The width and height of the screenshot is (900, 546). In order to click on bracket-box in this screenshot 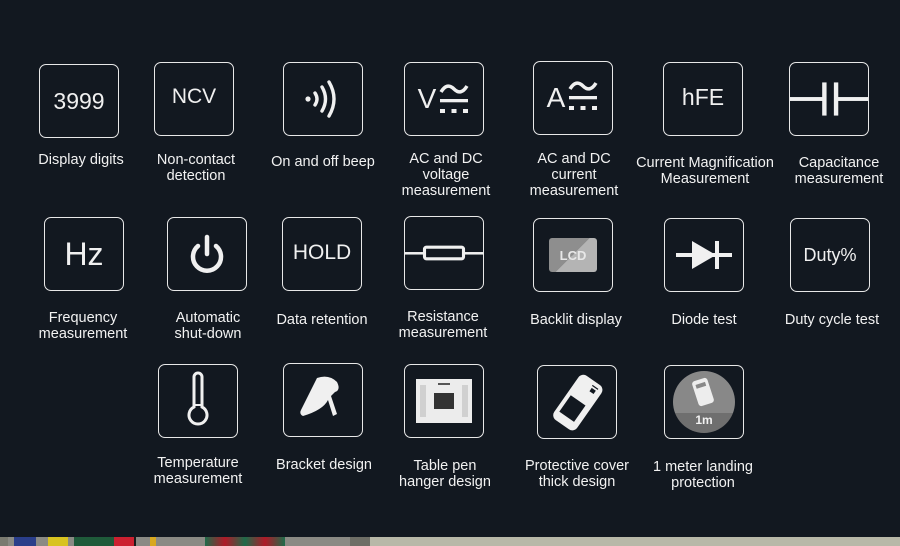, I will do `click(323, 400)`.